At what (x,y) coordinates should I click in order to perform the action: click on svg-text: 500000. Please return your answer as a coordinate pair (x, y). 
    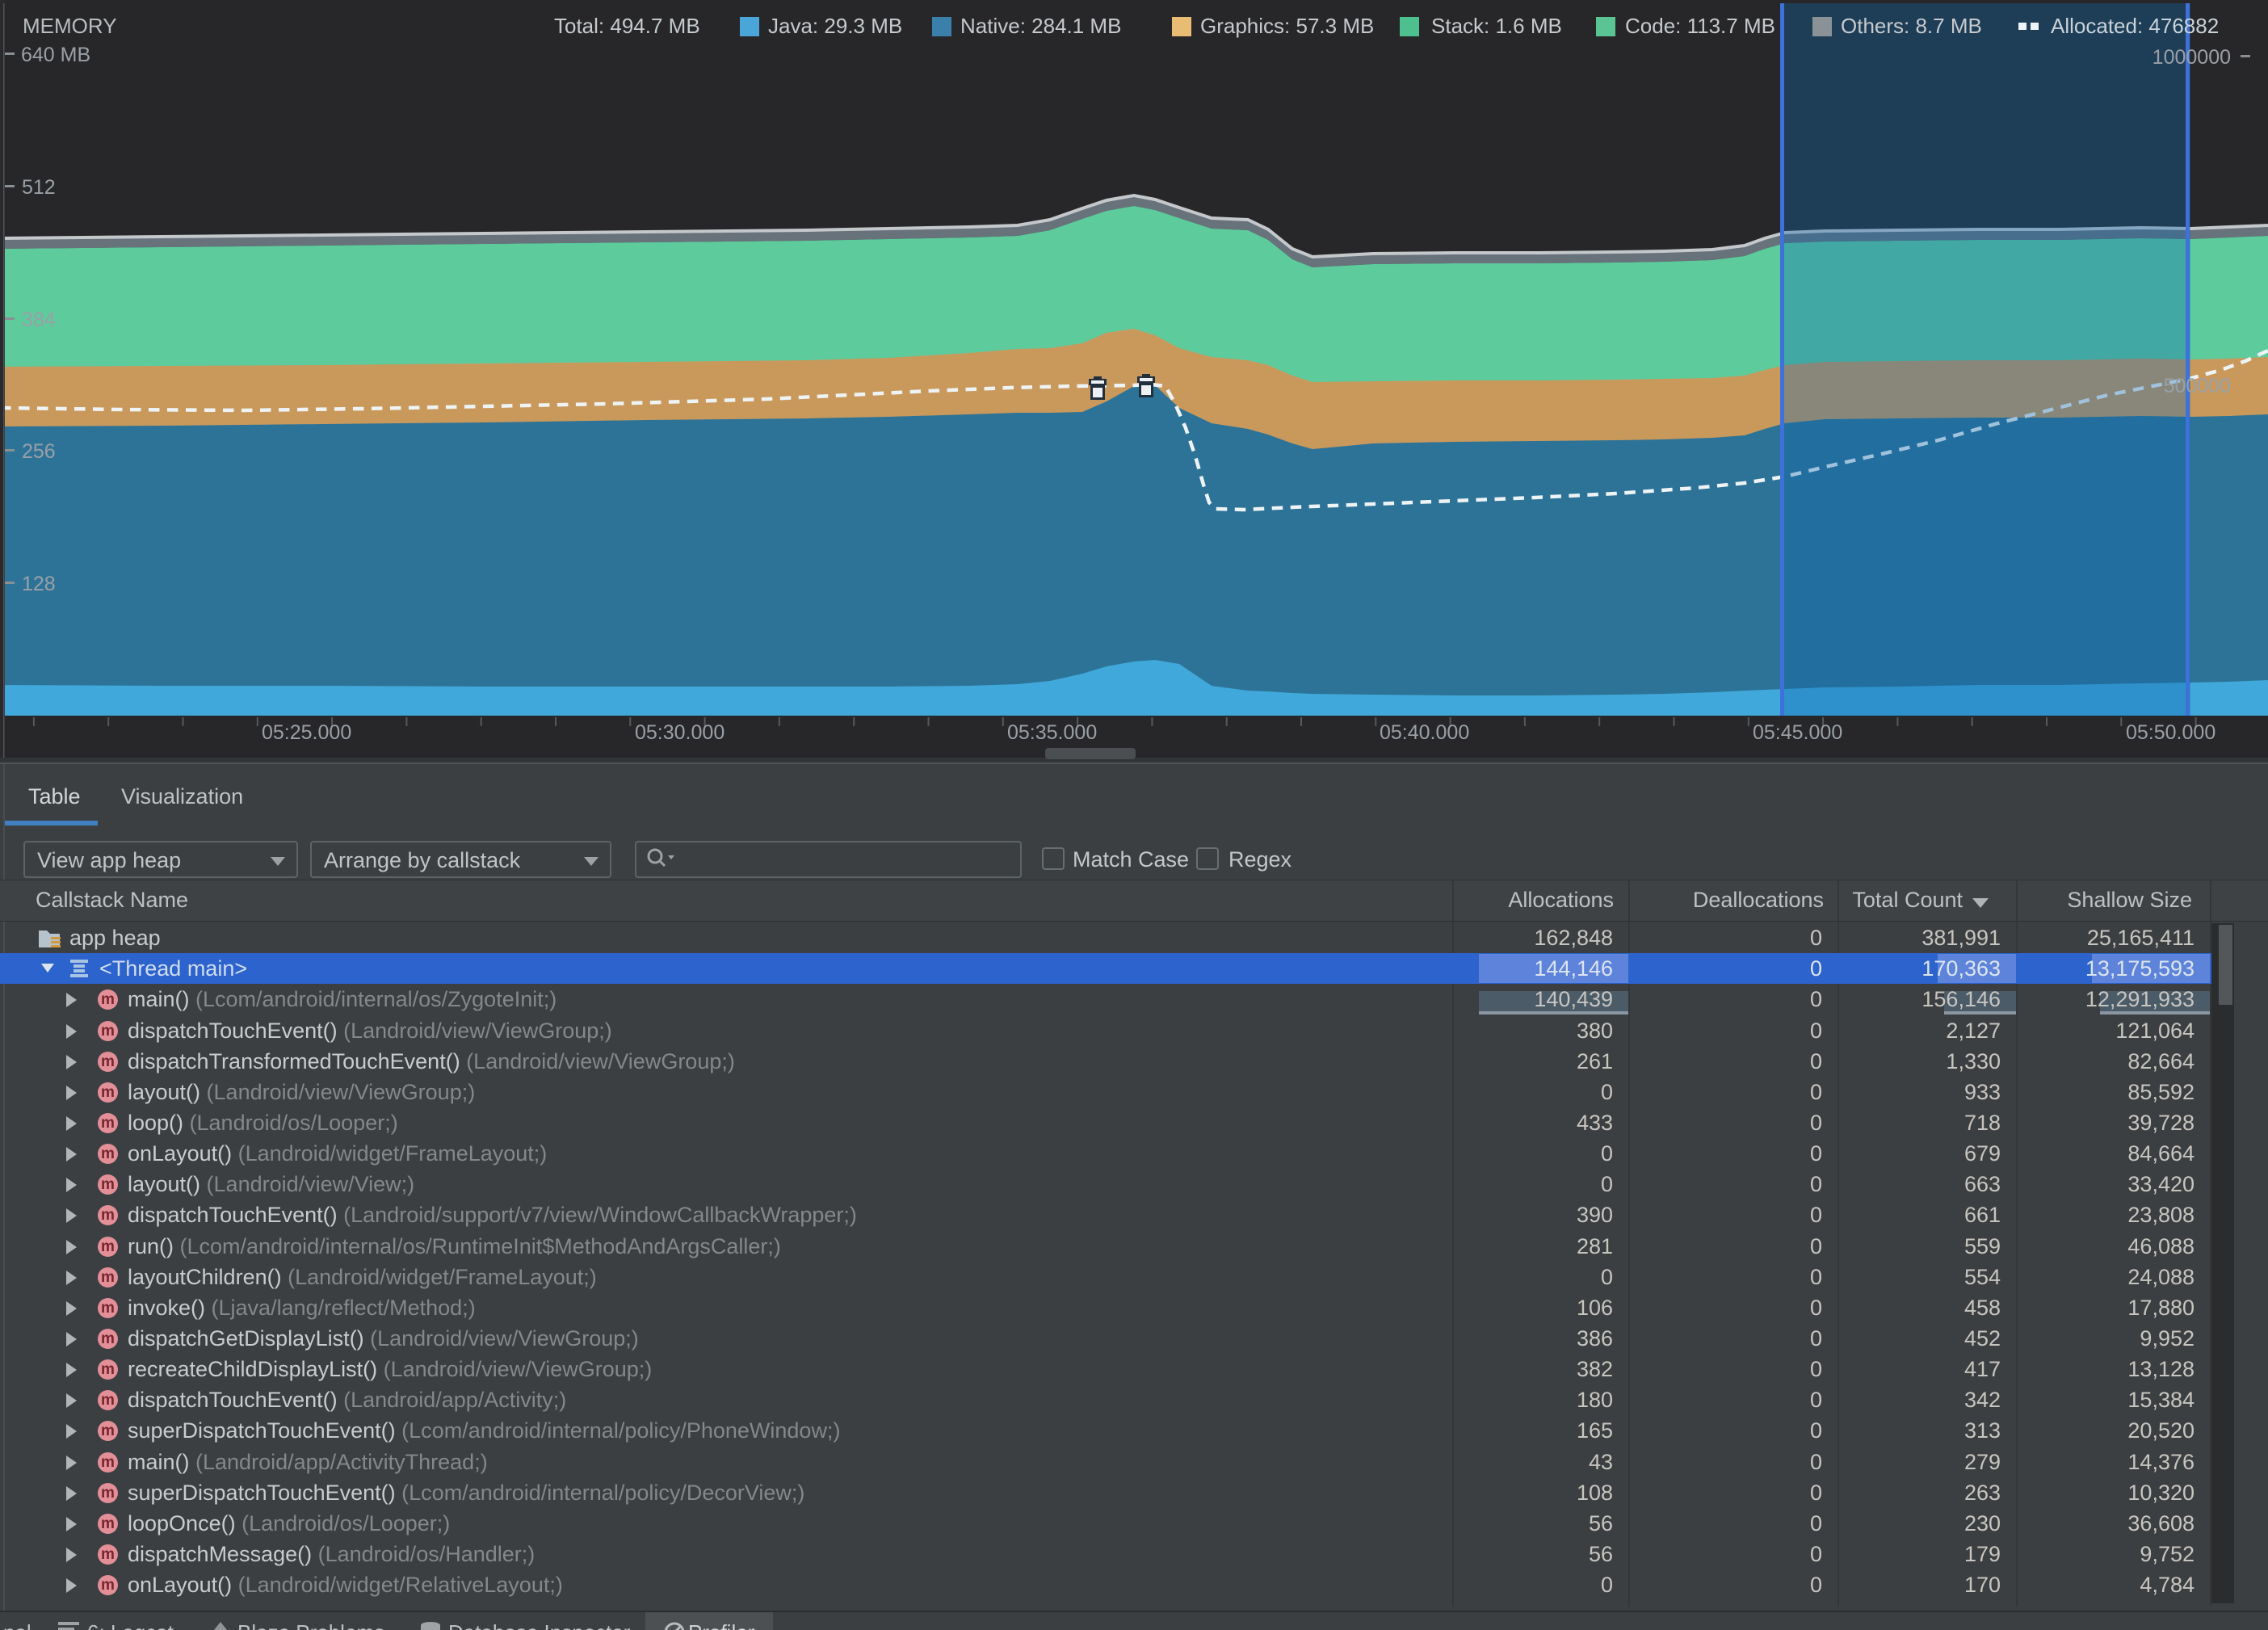
    Looking at the image, I should click on (2197, 386).